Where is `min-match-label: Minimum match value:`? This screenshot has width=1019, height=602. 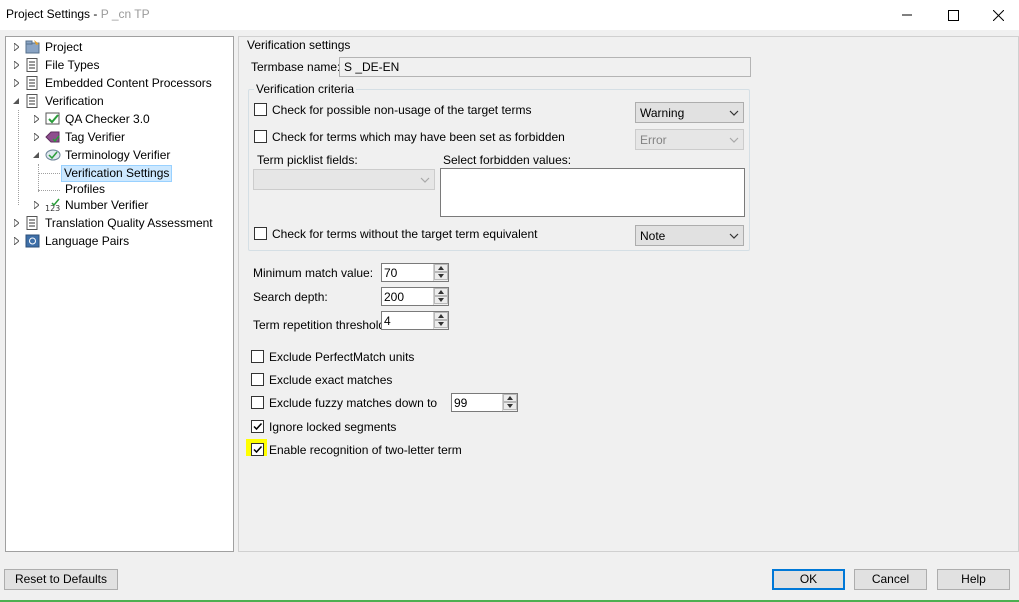 min-match-label: Minimum match value: is located at coordinates (313, 273).